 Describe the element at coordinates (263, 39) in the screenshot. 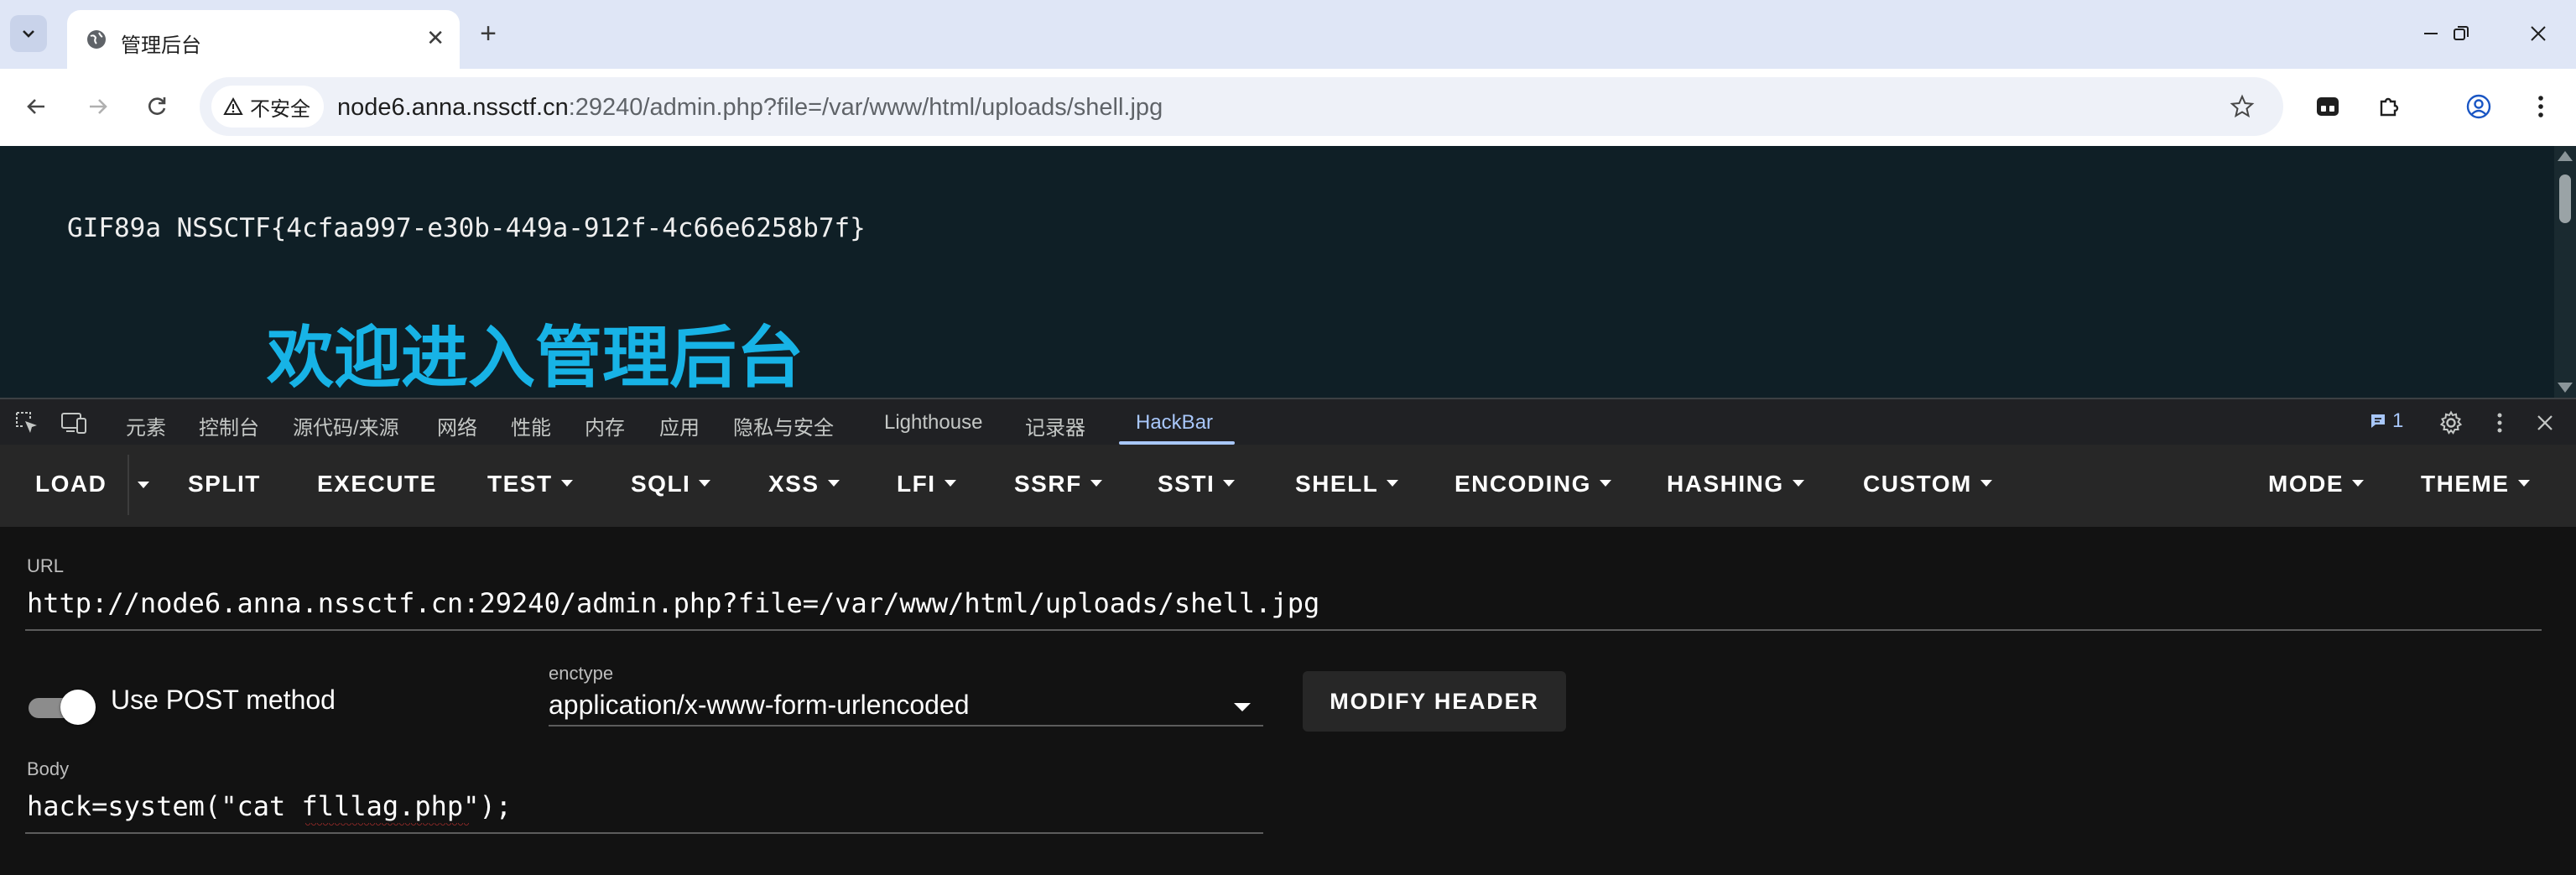

I see `browser-tab-active: 管理后台 ✕` at that location.